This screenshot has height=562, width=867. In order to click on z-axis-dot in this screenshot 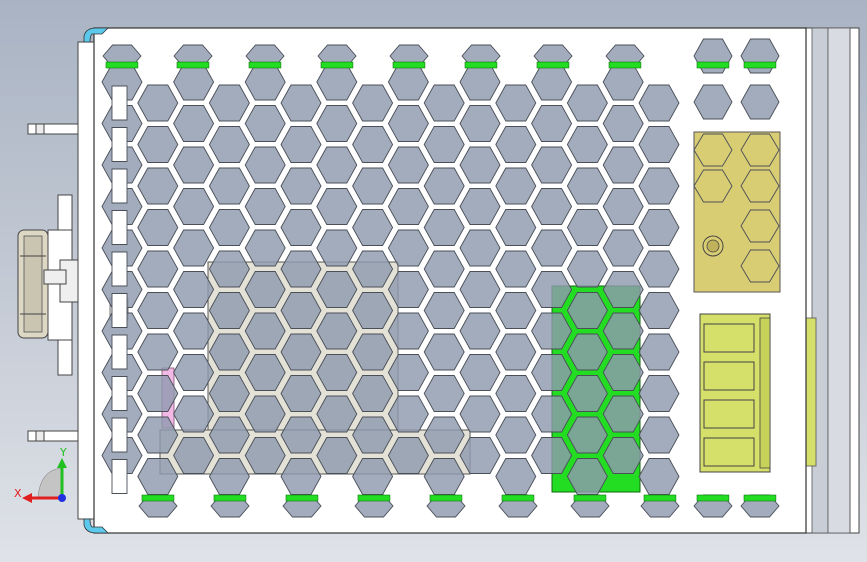, I will do `click(62, 498)`.